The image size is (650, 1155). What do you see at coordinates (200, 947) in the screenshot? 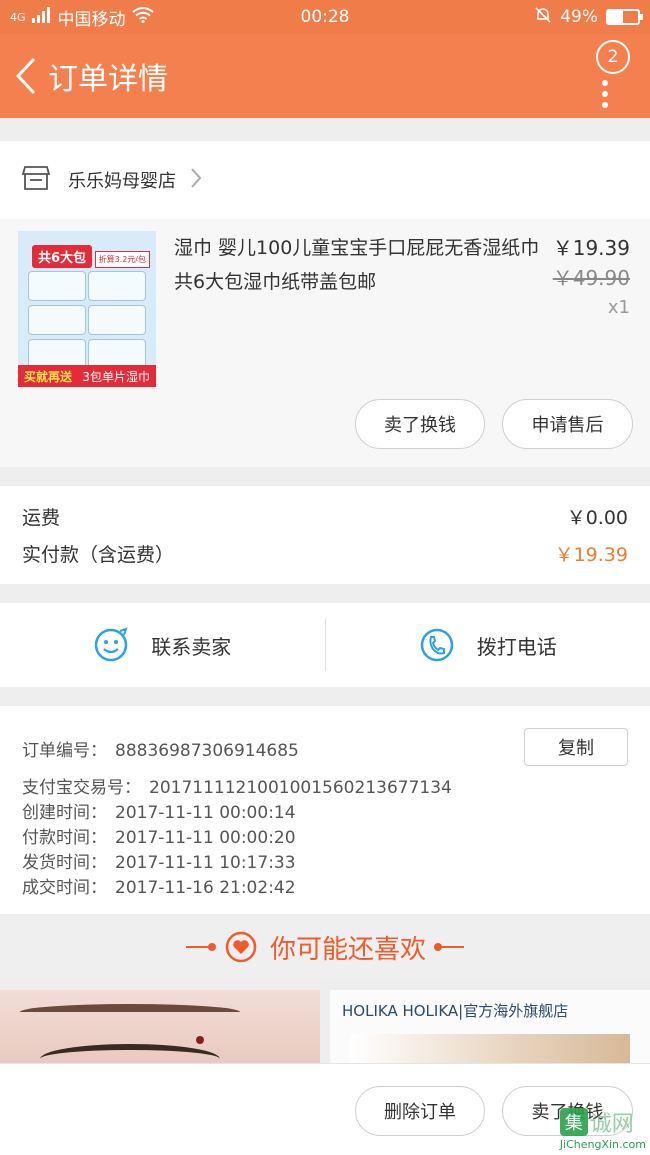
I see `recommend-dash-left` at bounding box center [200, 947].